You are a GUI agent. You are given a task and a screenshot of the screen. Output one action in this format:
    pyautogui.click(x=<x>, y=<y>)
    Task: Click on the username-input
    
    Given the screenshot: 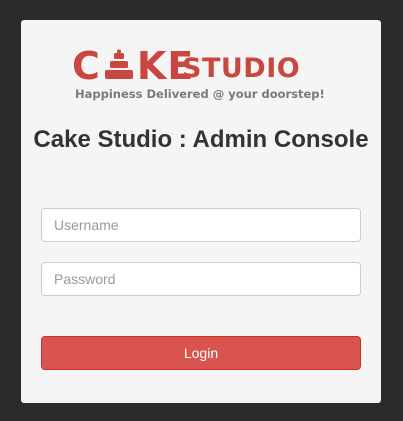 What is the action you would take?
    pyautogui.click(x=201, y=225)
    